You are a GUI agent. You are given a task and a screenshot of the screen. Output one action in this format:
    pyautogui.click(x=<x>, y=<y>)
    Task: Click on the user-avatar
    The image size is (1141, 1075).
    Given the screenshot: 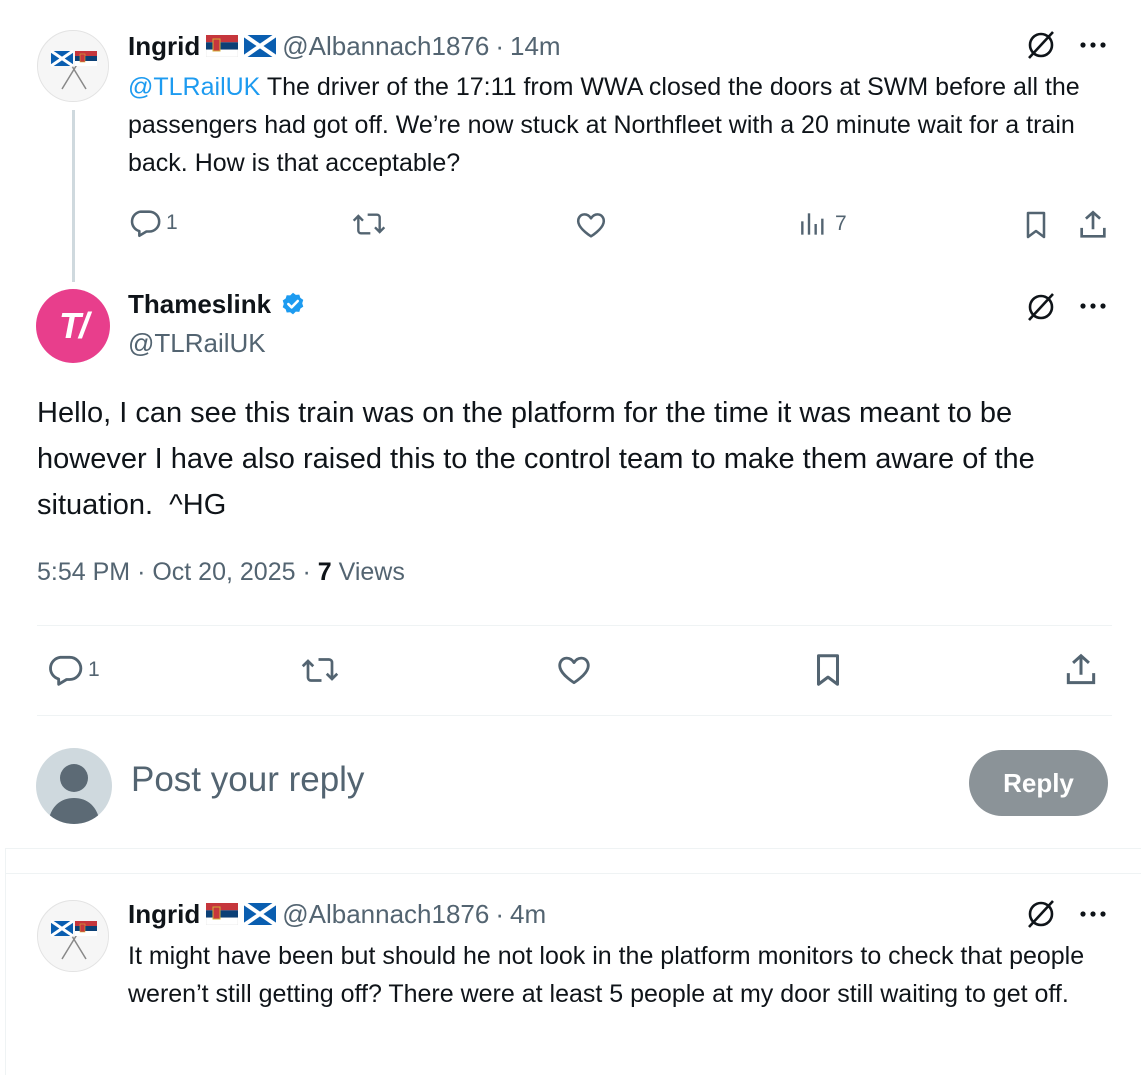 What is the action you would take?
    pyautogui.click(x=74, y=786)
    